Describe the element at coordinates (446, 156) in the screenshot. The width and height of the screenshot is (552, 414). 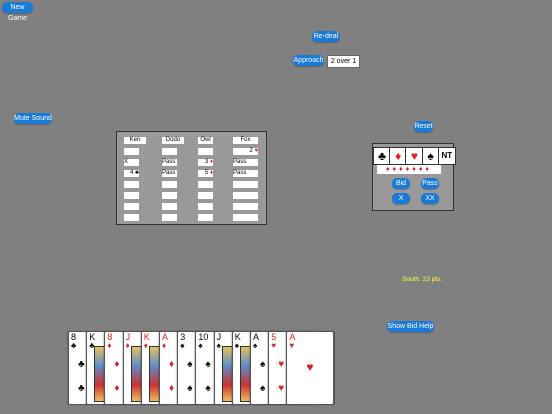
I see `notrump-label: NT` at that location.